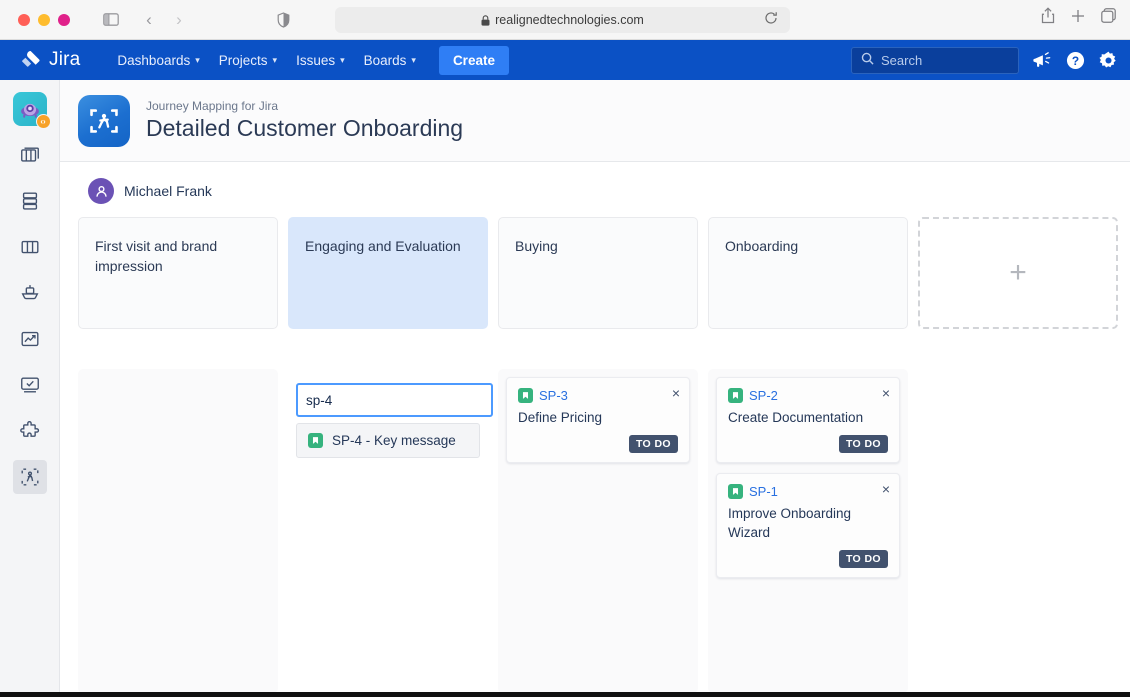 The height and width of the screenshot is (697, 1130). What do you see at coordinates (569, 20) in the screenshot?
I see `address-bar-url: realignedtechnologies.com` at bounding box center [569, 20].